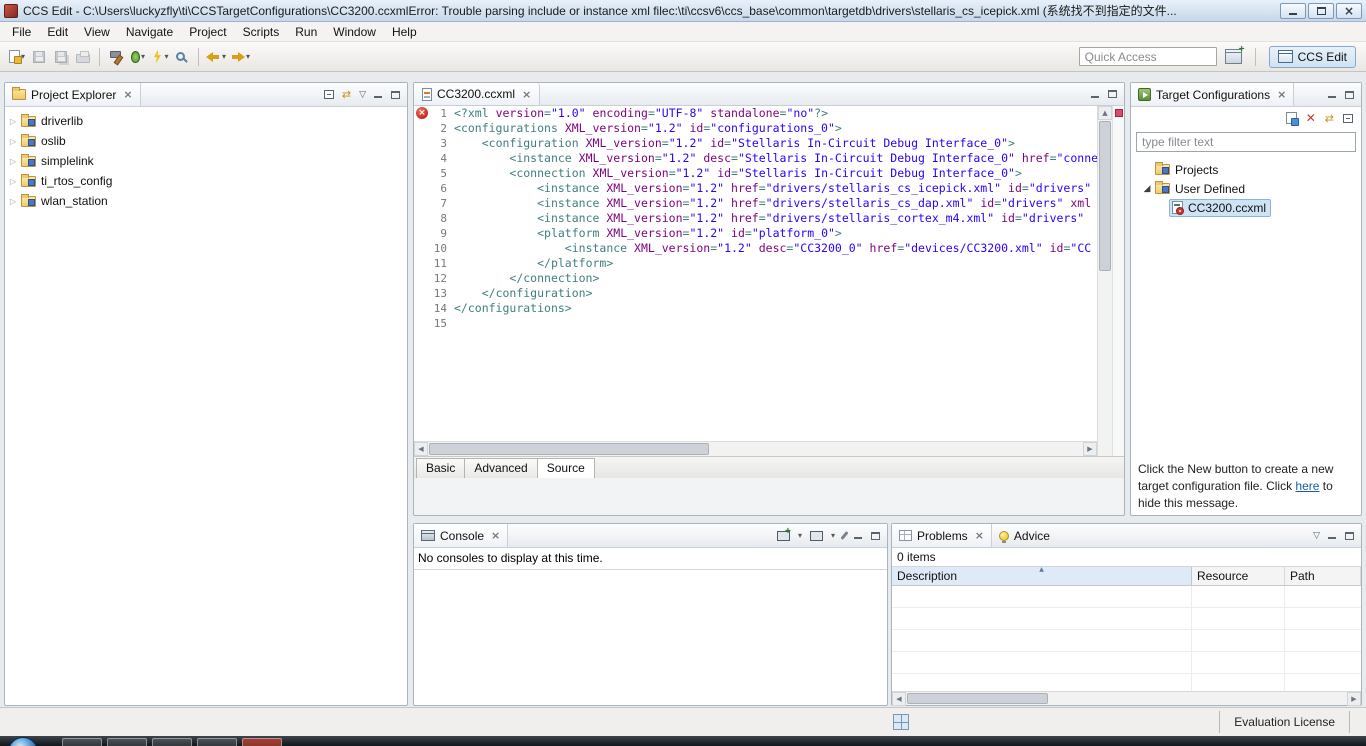 The width and height of the screenshot is (1366, 746). What do you see at coordinates (206, 181) in the screenshot?
I see `project-item-ti_rtos_config: ▷ ti_rtos_config` at bounding box center [206, 181].